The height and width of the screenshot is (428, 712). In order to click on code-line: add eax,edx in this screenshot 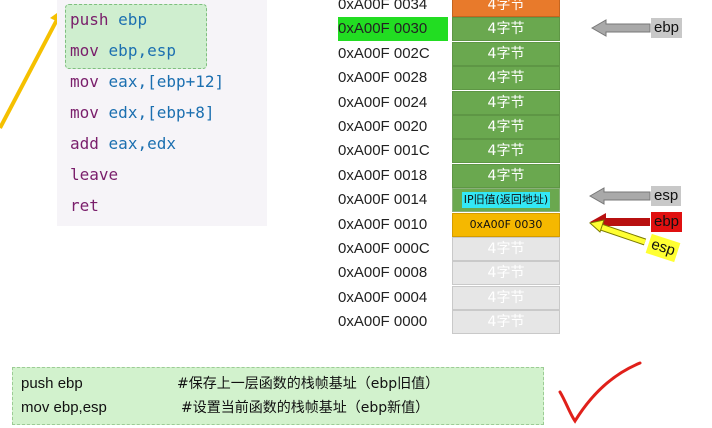, I will do `click(123, 144)`.